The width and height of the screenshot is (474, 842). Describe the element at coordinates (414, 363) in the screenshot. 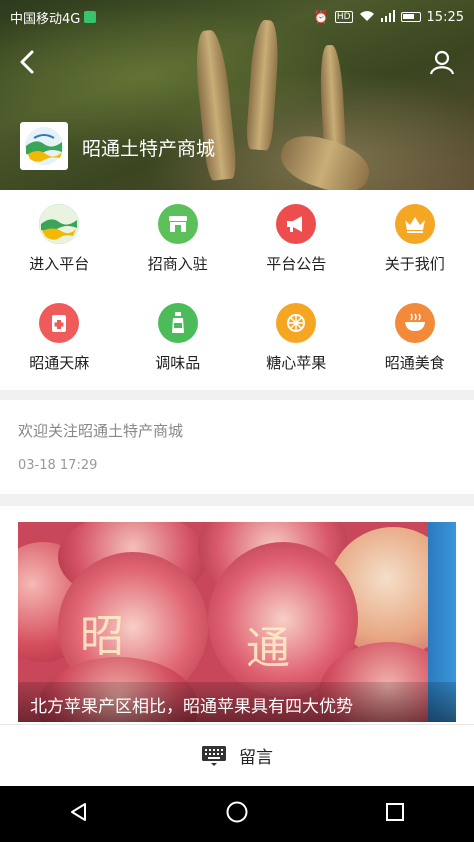

I see `menu-label: 昭通美食` at that location.